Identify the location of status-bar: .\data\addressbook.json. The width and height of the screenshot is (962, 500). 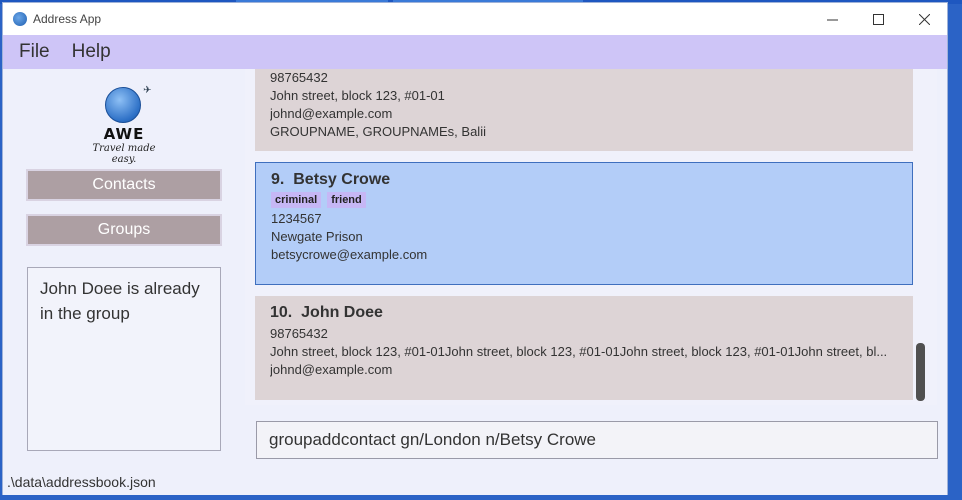
(475, 482).